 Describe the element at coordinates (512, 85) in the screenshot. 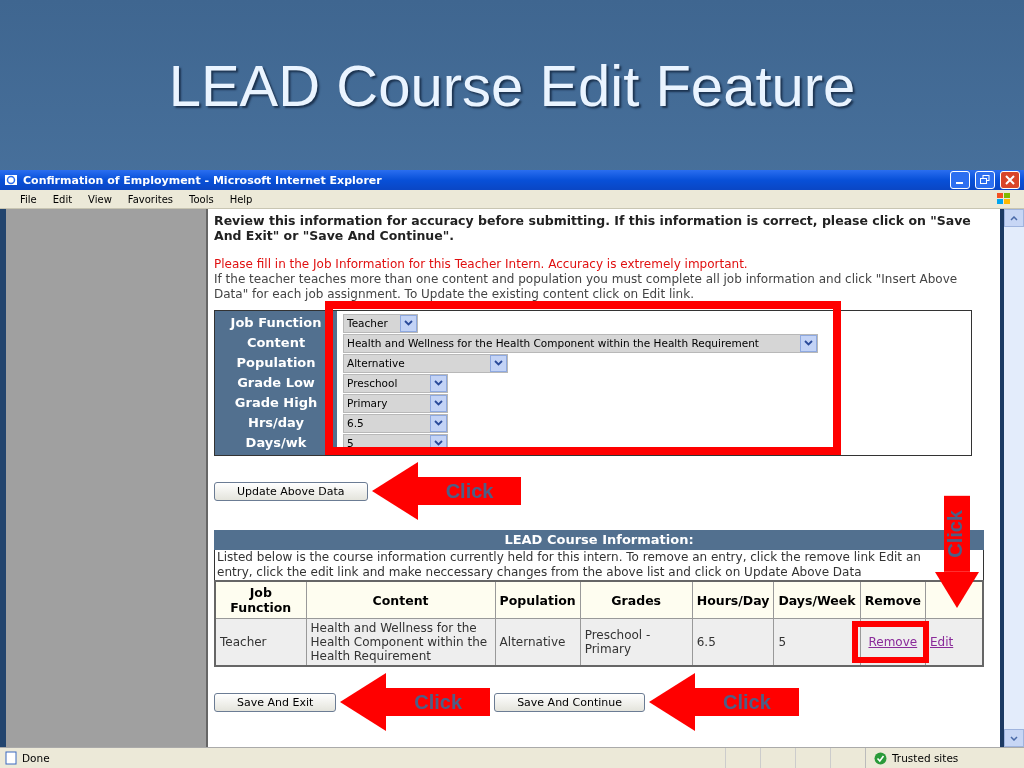

I see `slide-title: LEAD Course Edit Feature` at that location.